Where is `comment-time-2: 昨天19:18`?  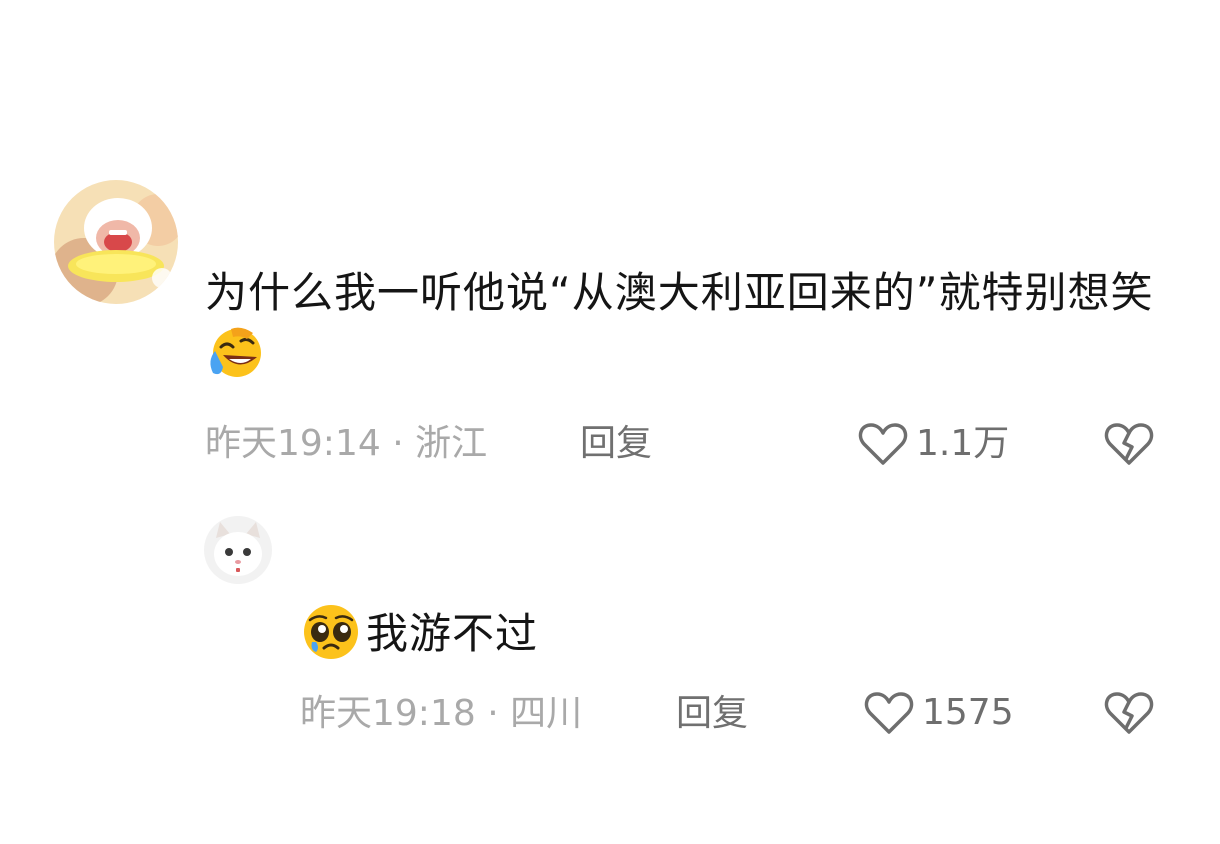
comment-time-2: 昨天19:18 is located at coordinates (388, 713).